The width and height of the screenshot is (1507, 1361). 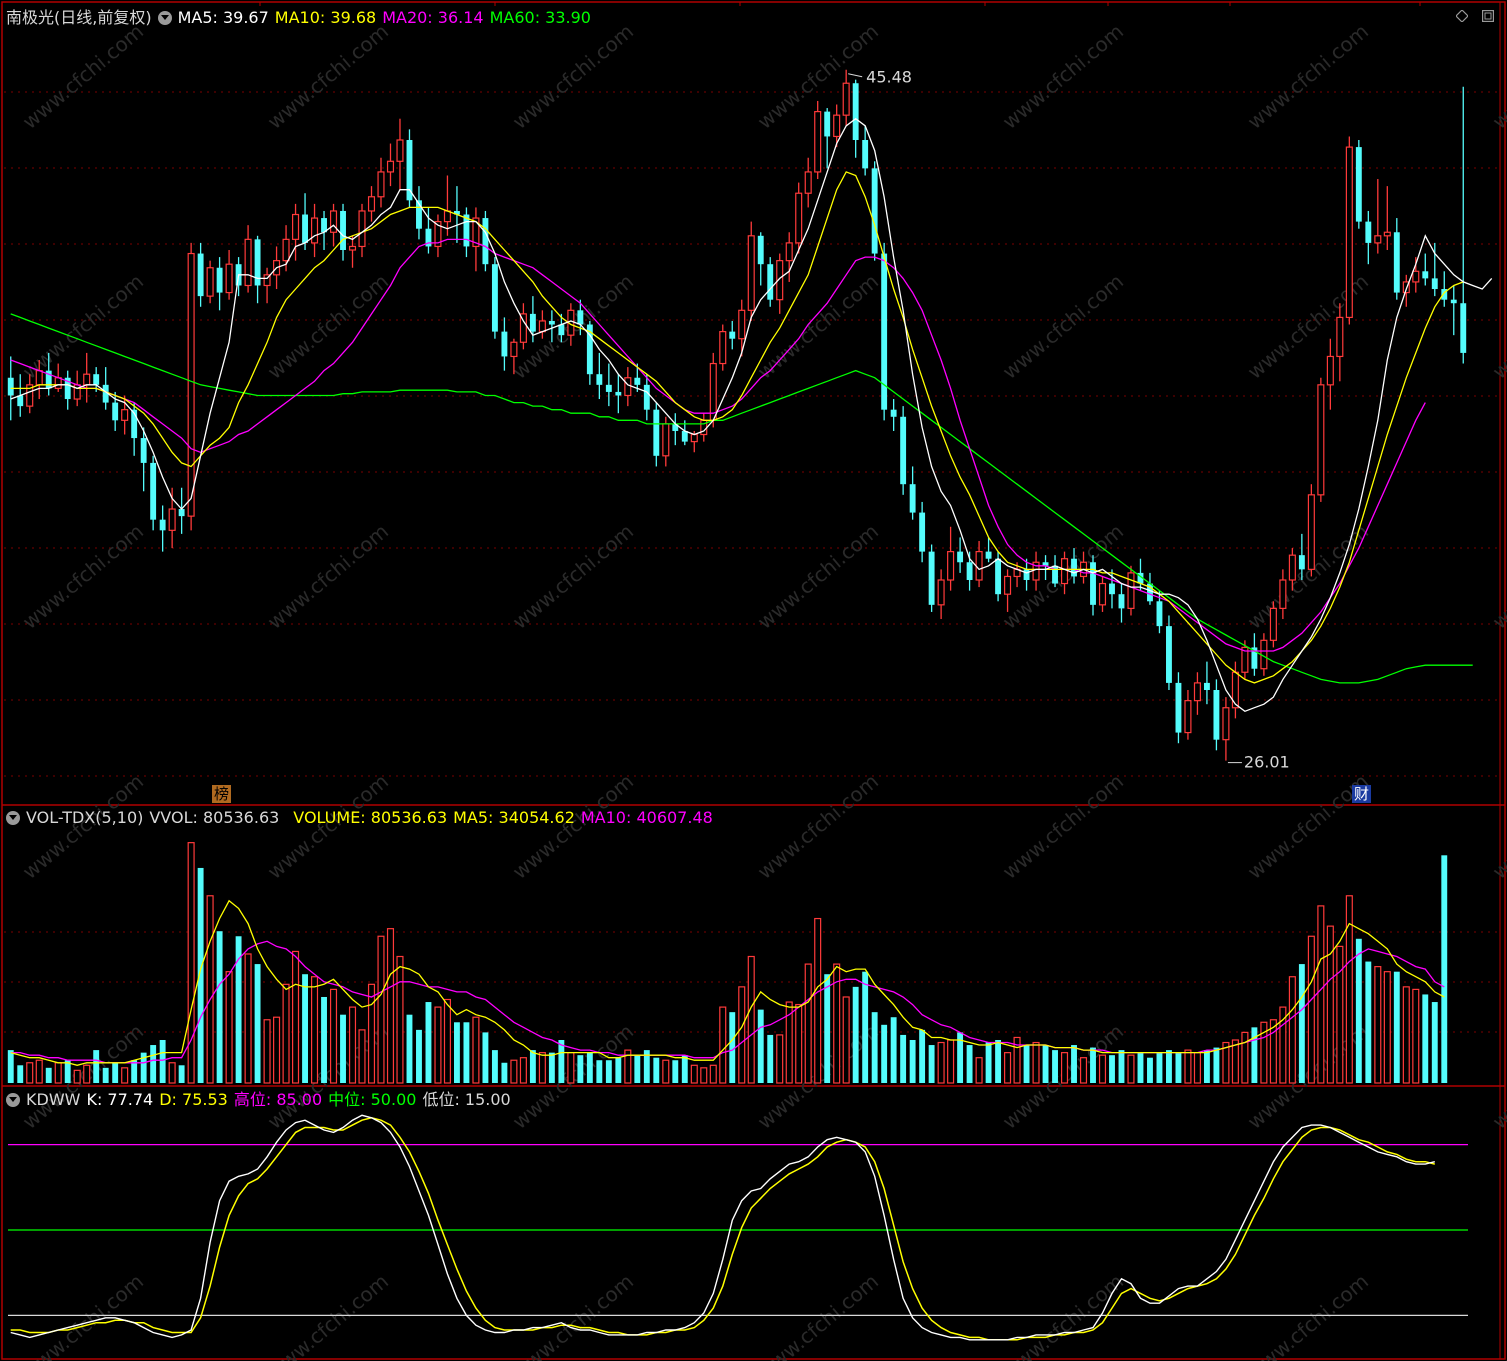 What do you see at coordinates (1462, 16) in the screenshot?
I see `diamond-icon` at bounding box center [1462, 16].